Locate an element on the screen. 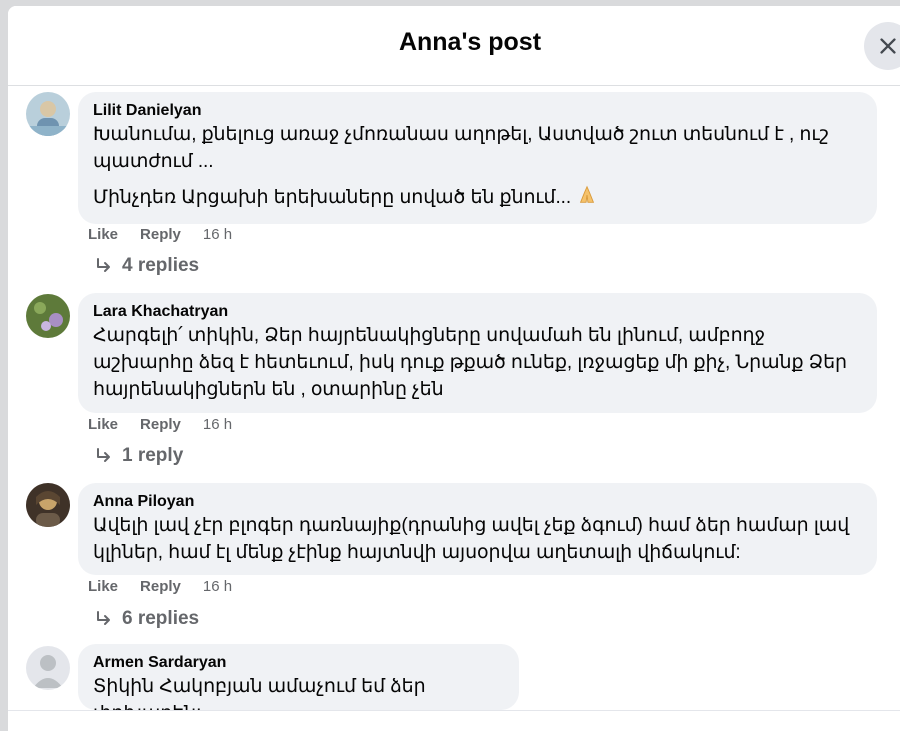 The width and height of the screenshot is (900, 731). close-button is located at coordinates (882, 46).